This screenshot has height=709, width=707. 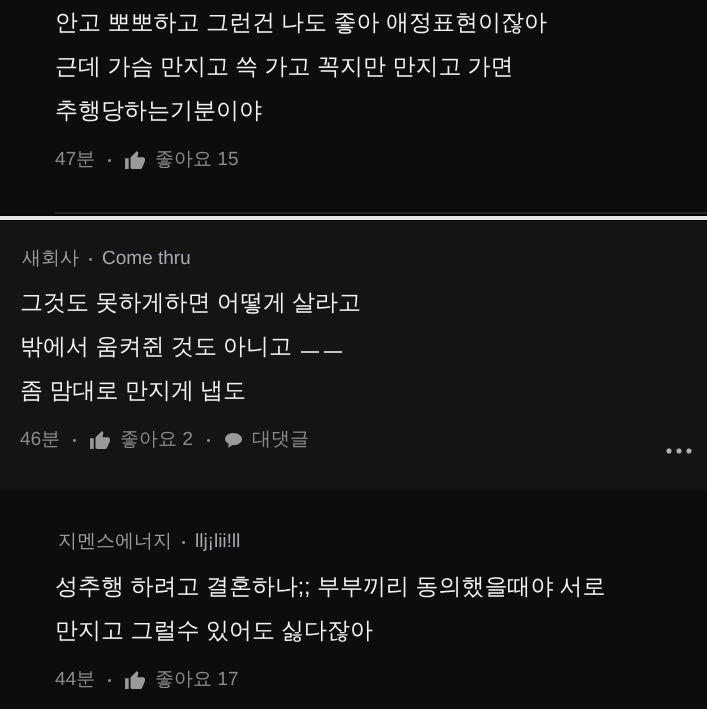 What do you see at coordinates (146, 259) in the screenshot?
I see `author-nickname: Come thru` at bounding box center [146, 259].